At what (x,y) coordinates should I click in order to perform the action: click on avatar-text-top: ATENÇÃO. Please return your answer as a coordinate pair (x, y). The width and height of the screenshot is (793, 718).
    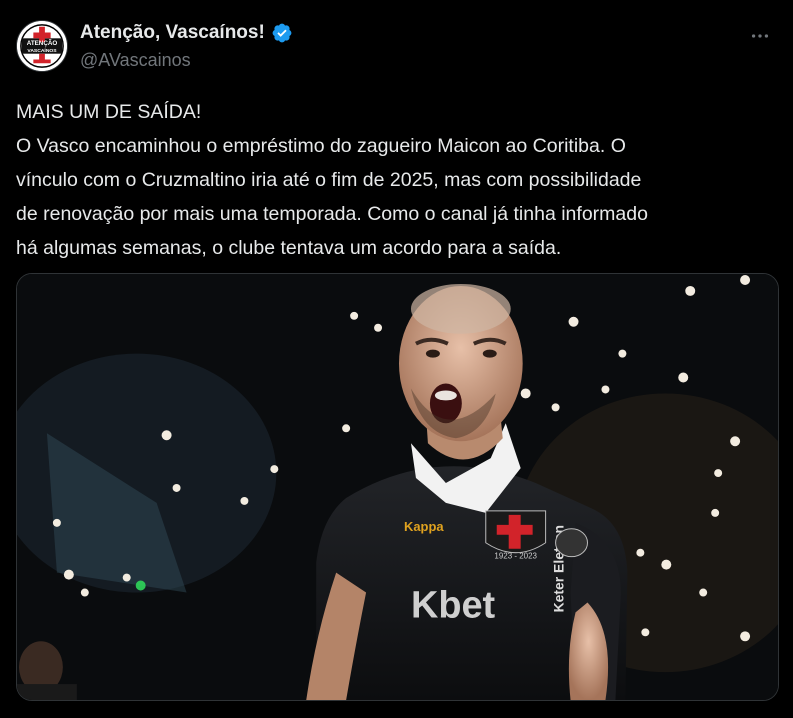
    Looking at the image, I should click on (42, 43).